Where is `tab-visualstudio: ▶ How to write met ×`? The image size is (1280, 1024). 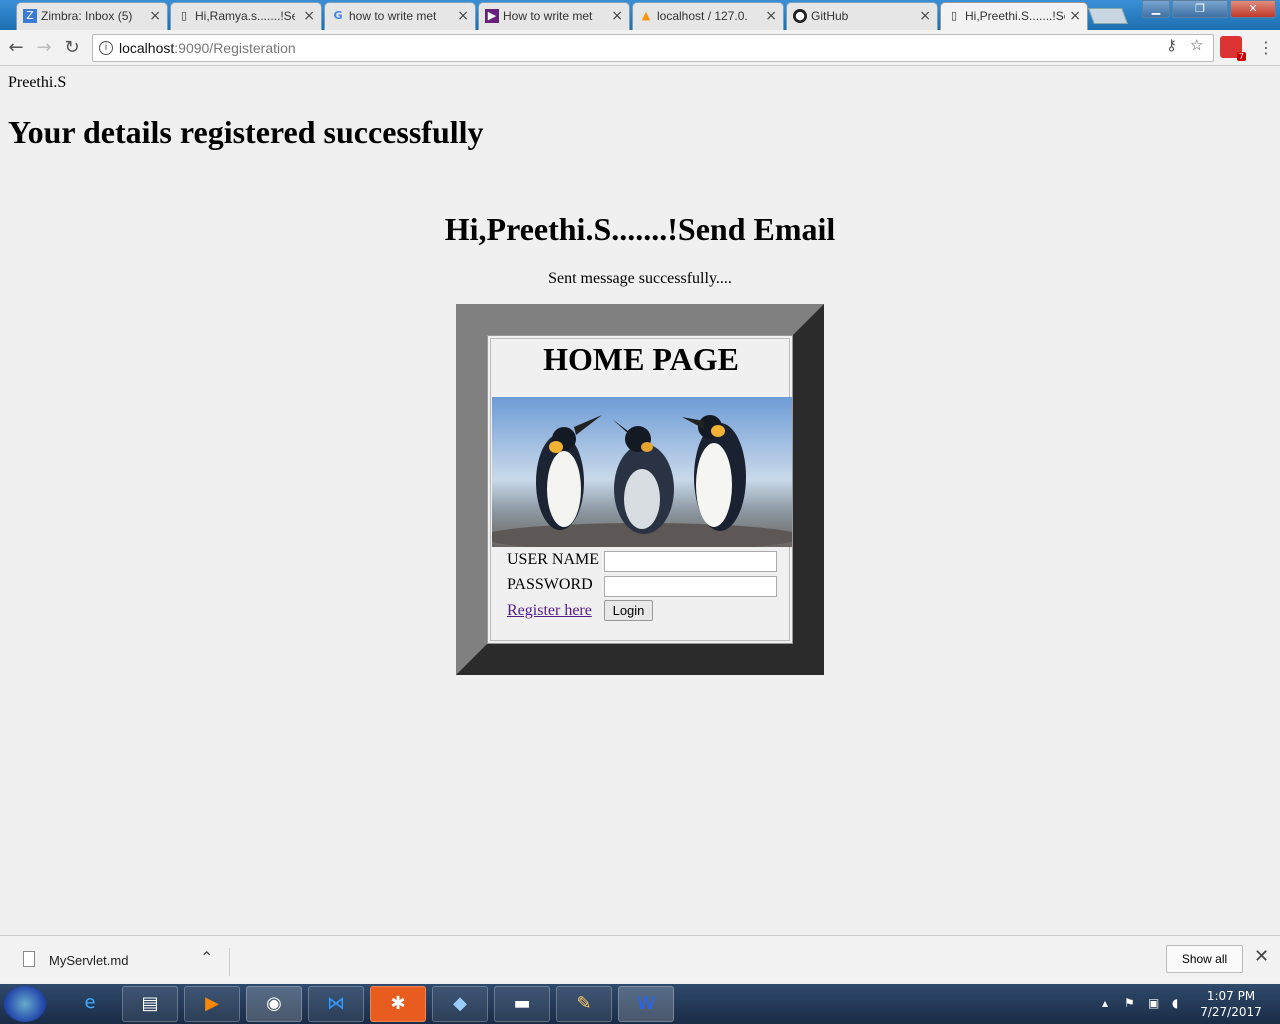
tab-visualstudio: ▶ How to write met × is located at coordinates (554, 16).